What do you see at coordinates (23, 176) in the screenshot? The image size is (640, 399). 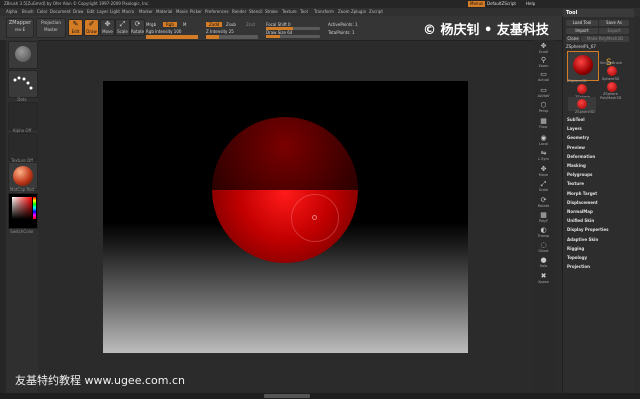 I see `material-thumb` at bounding box center [23, 176].